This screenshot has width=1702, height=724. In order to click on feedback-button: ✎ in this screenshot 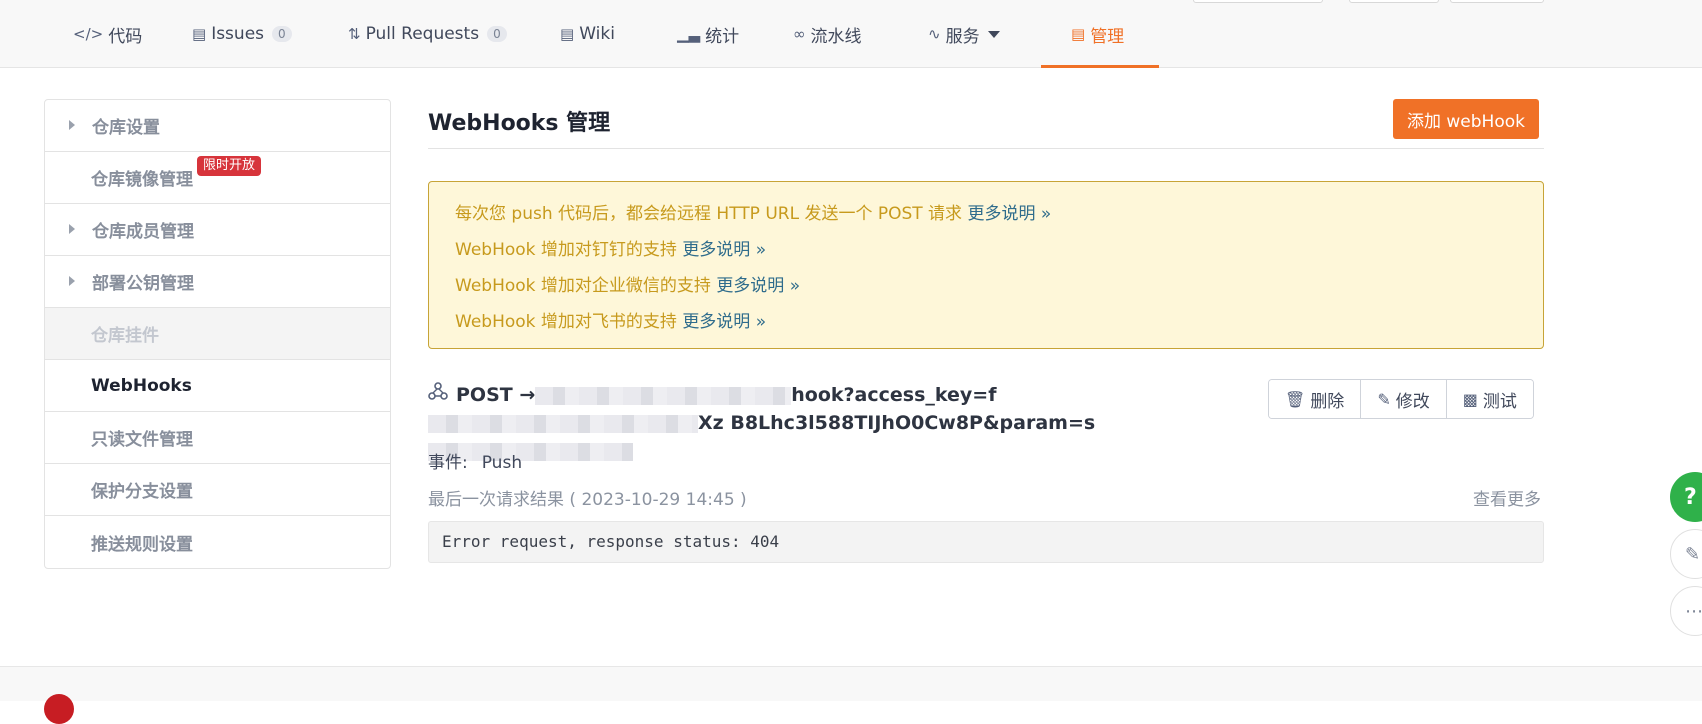, I will do `click(1686, 554)`.